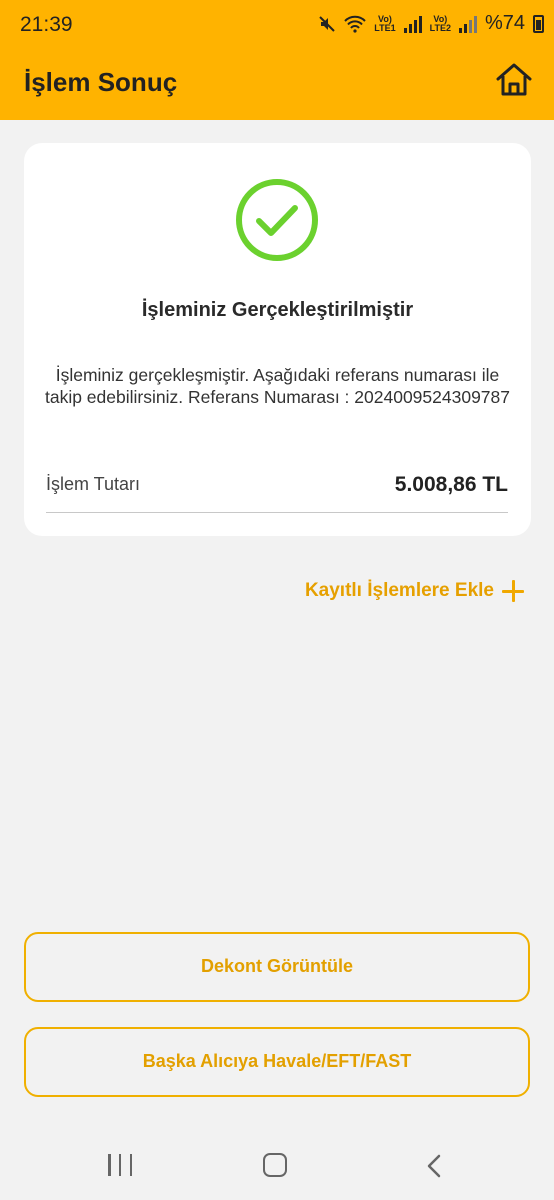 This screenshot has width=554, height=1200. Describe the element at coordinates (451, 484) in the screenshot. I see `amount-value: 5.008,86 TL` at that location.